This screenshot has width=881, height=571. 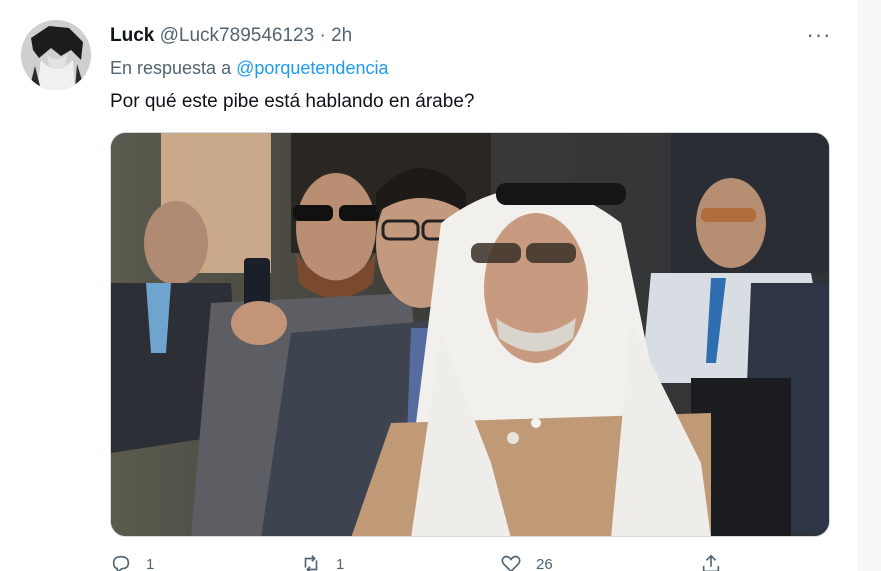 I want to click on heart-icon, so click(x=511, y=563).